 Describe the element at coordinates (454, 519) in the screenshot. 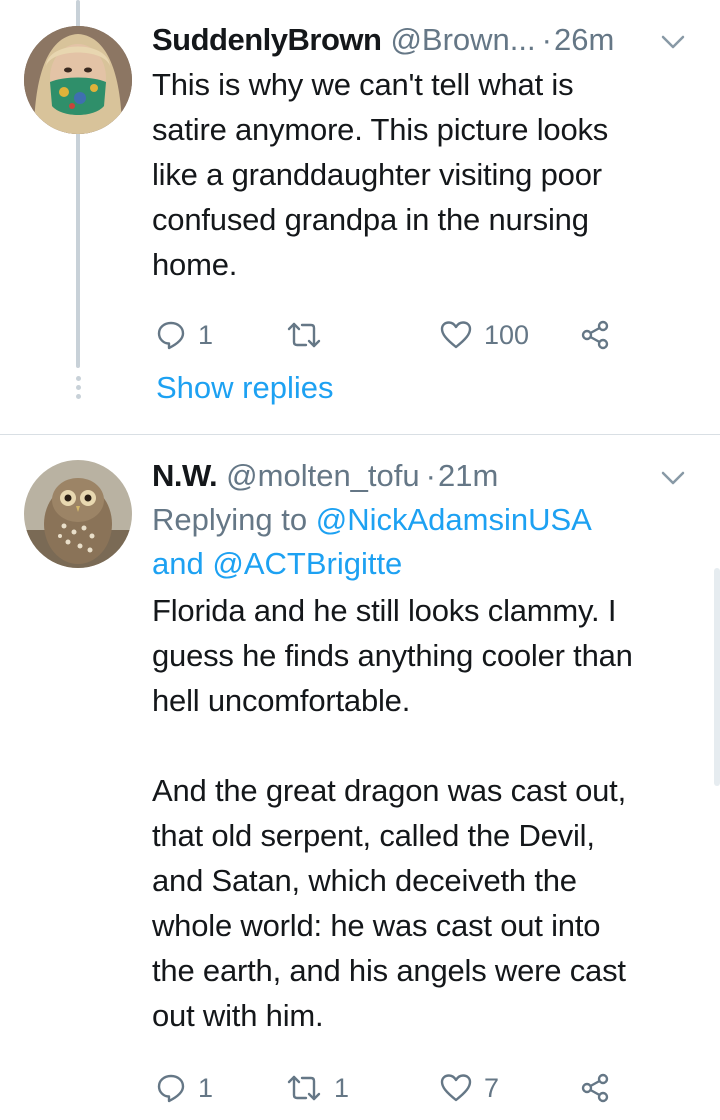

I see `mention-link: @NickAdamsinUSA` at that location.